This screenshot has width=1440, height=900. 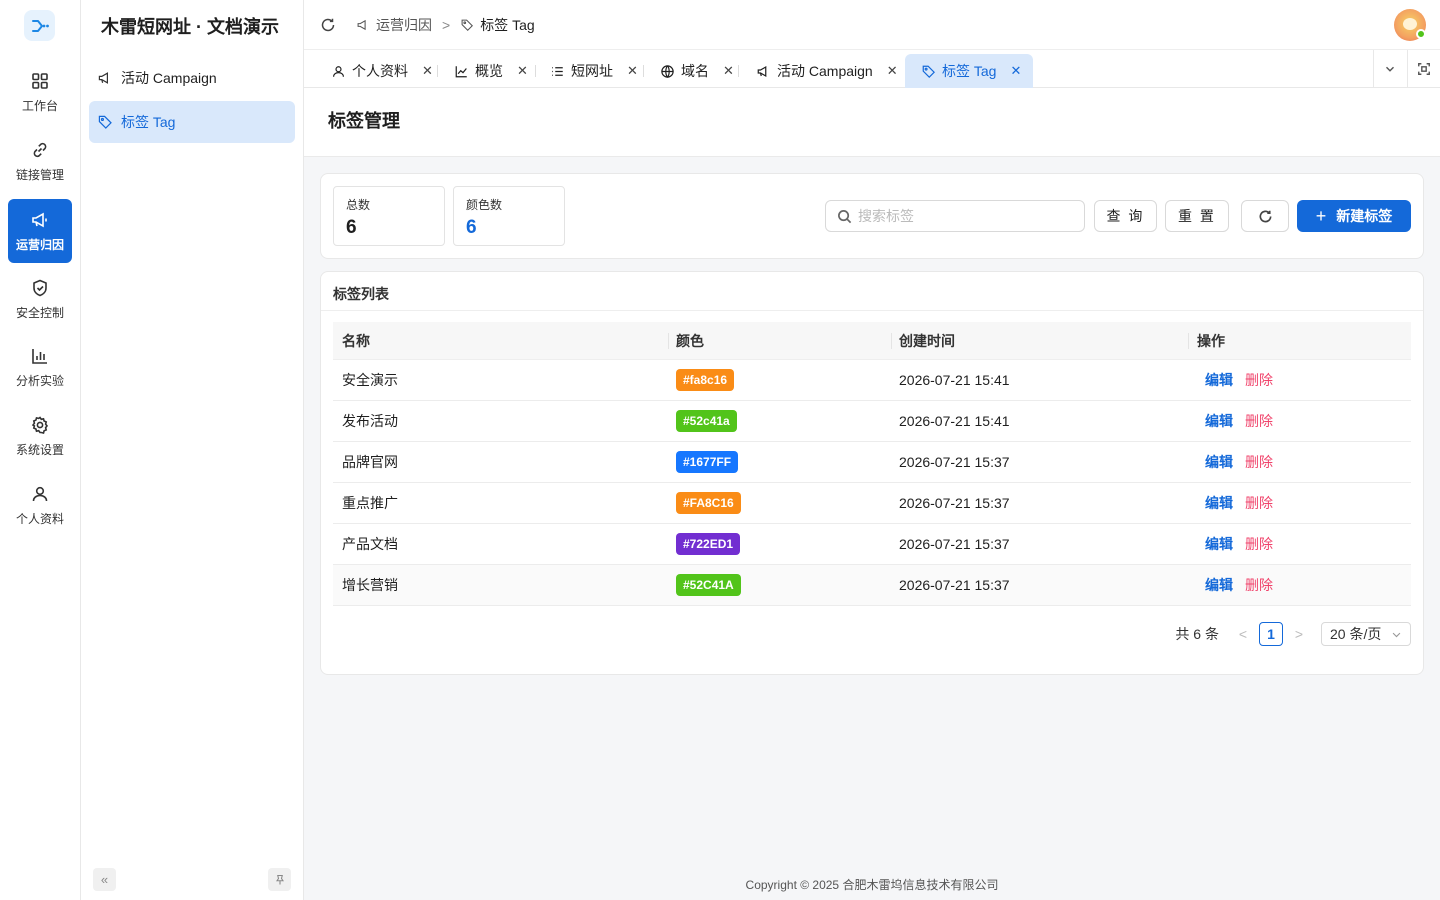 I want to click on refresh-button, so click(x=1265, y=216).